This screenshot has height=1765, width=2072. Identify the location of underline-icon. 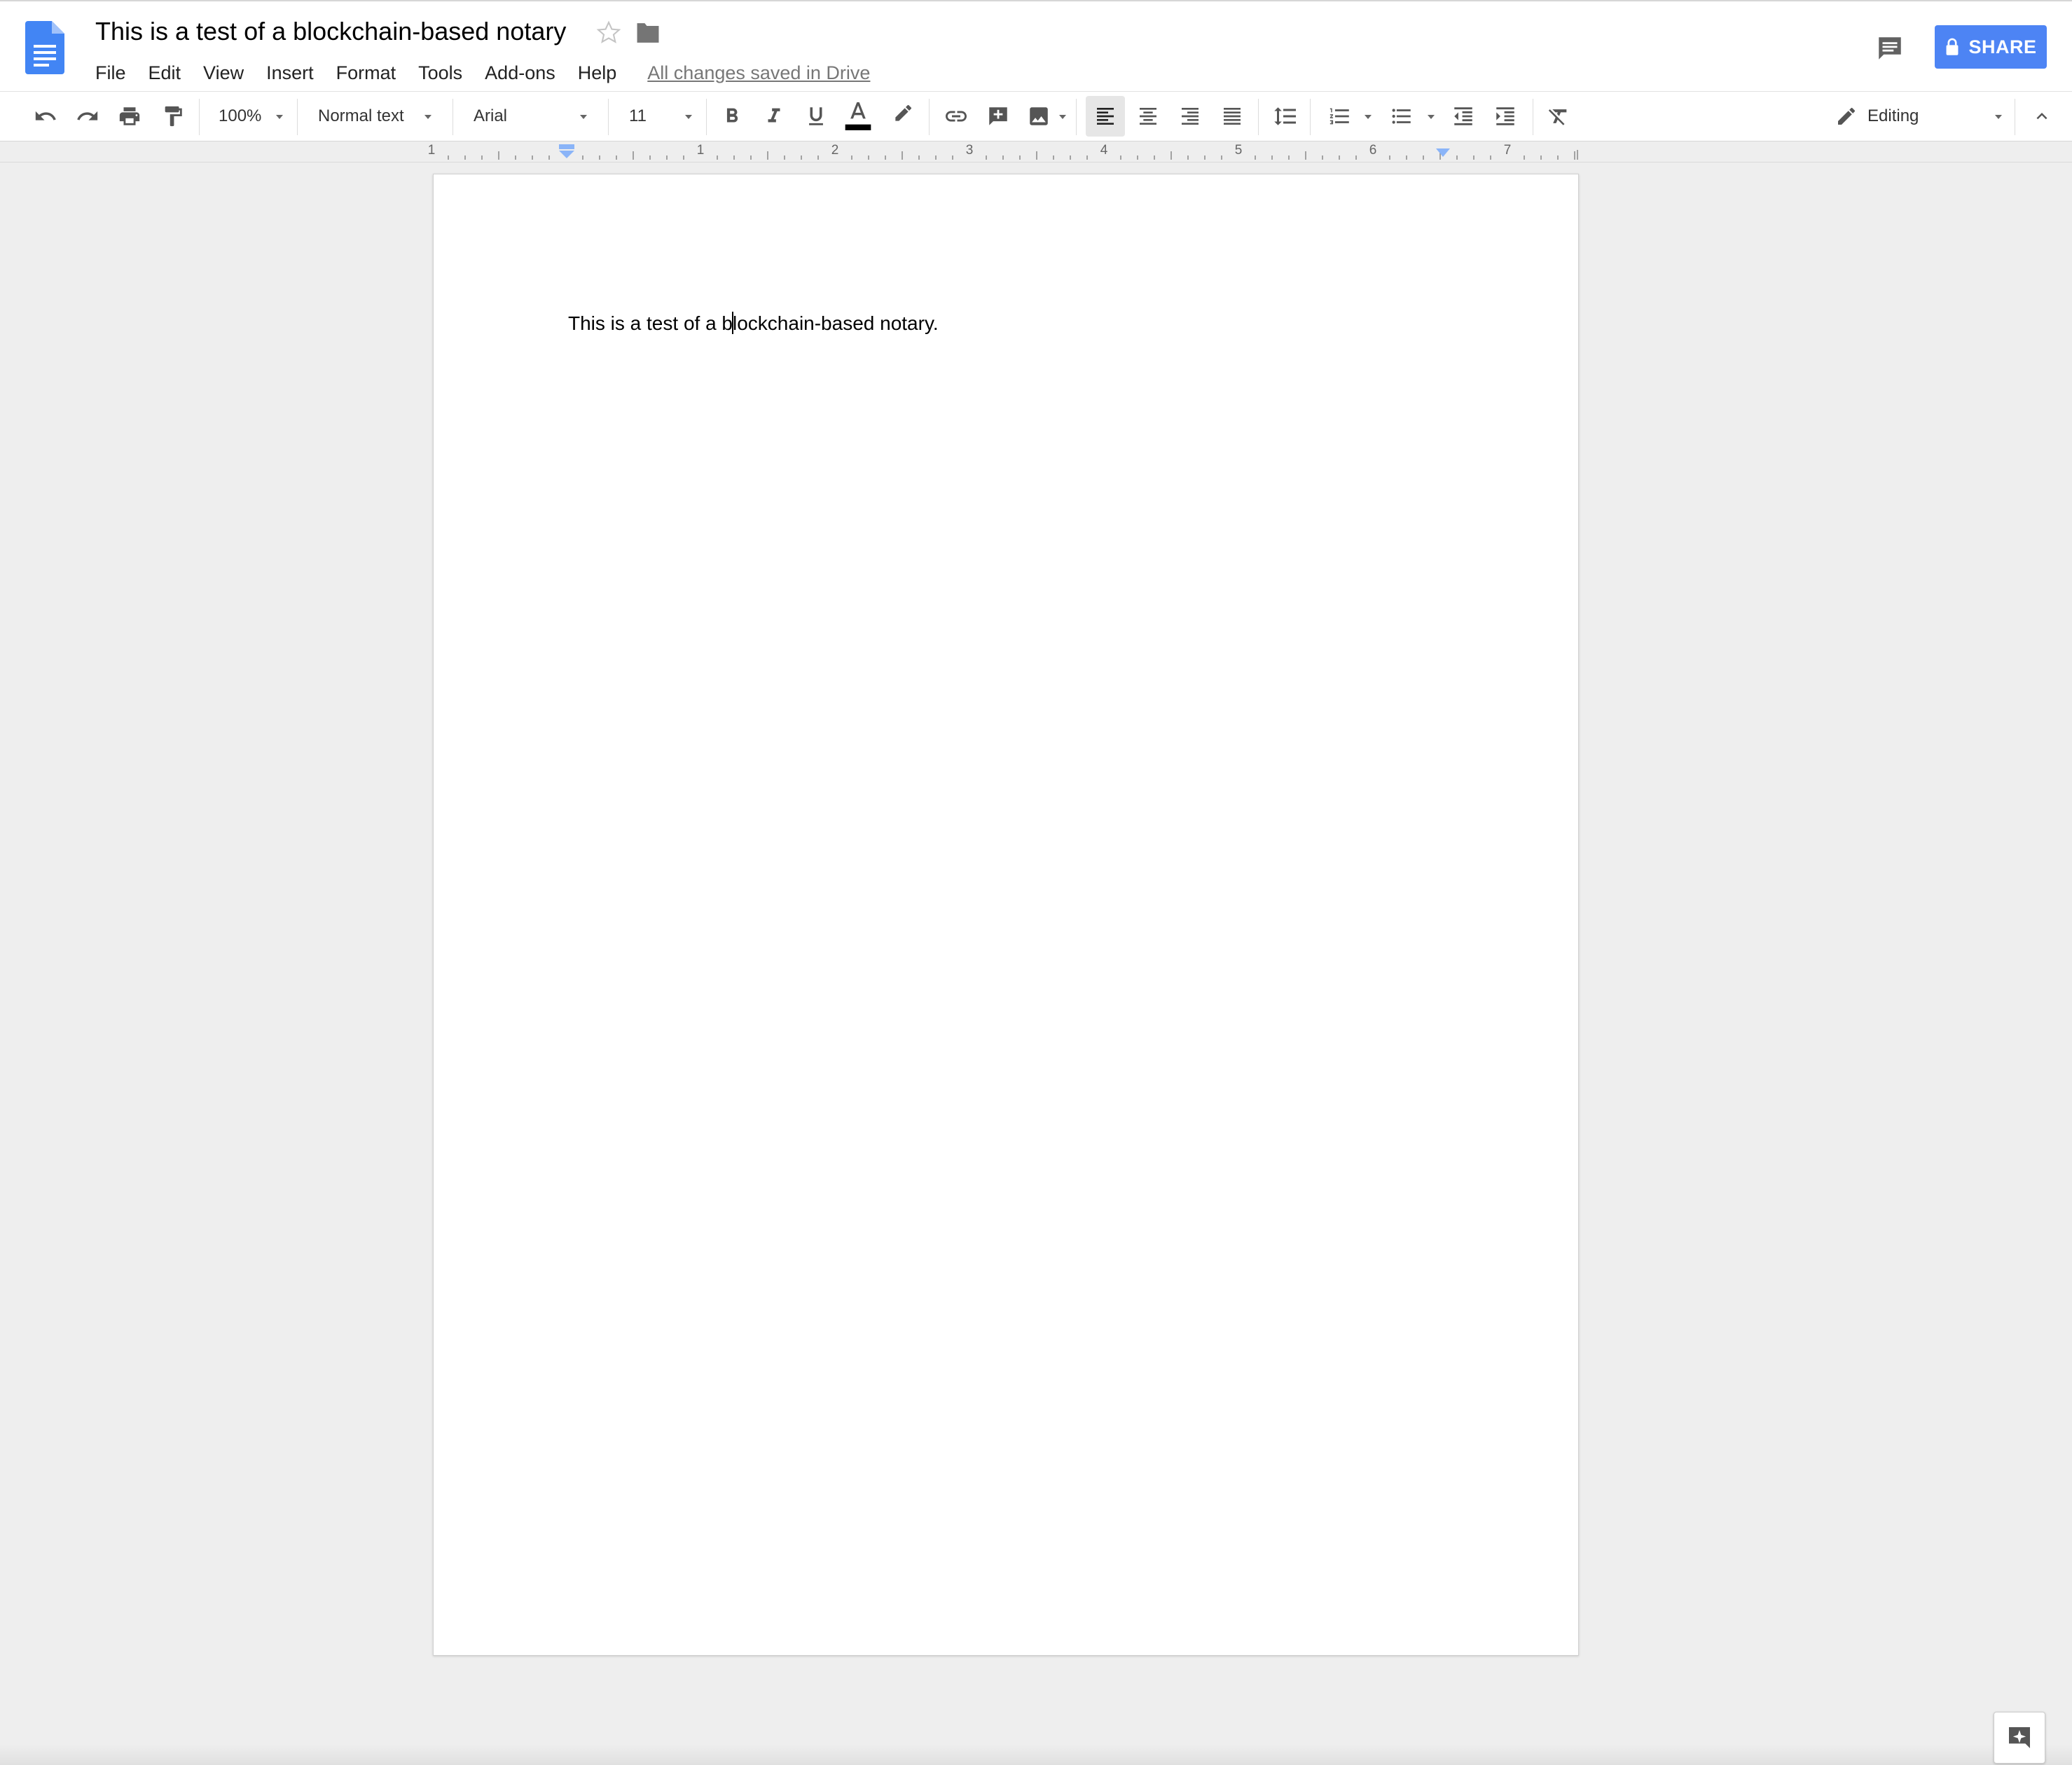
(816, 116).